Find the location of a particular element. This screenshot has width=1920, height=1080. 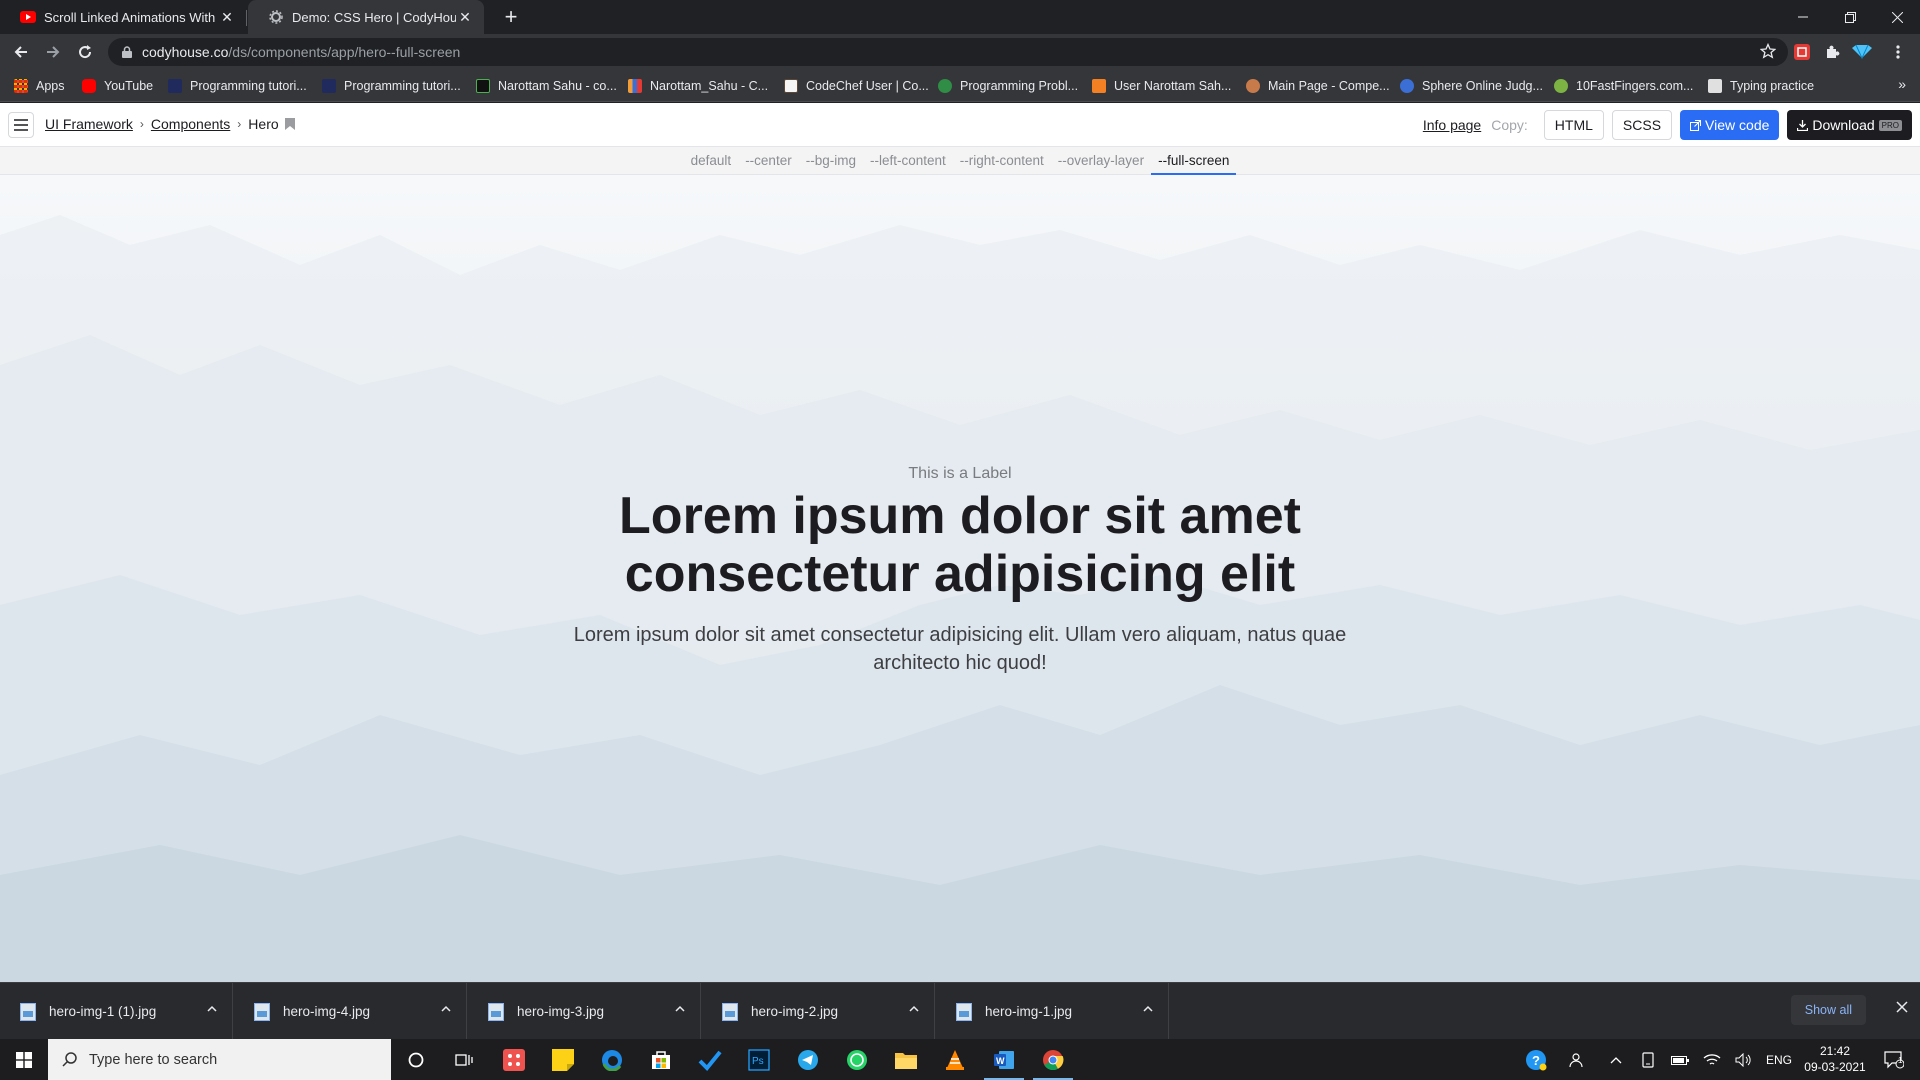

new-tab-button: + is located at coordinates (511, 17).